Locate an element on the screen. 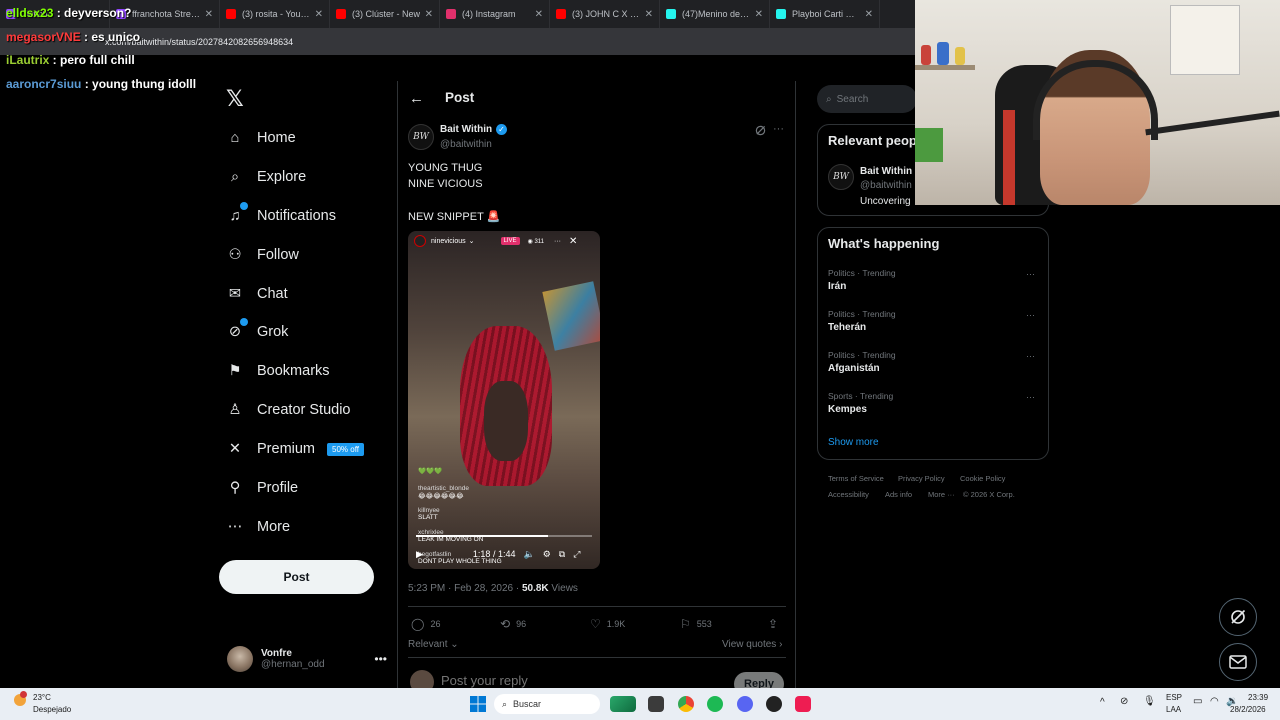 The height and width of the screenshot is (720, 1280). steam-icon is located at coordinates (774, 704).